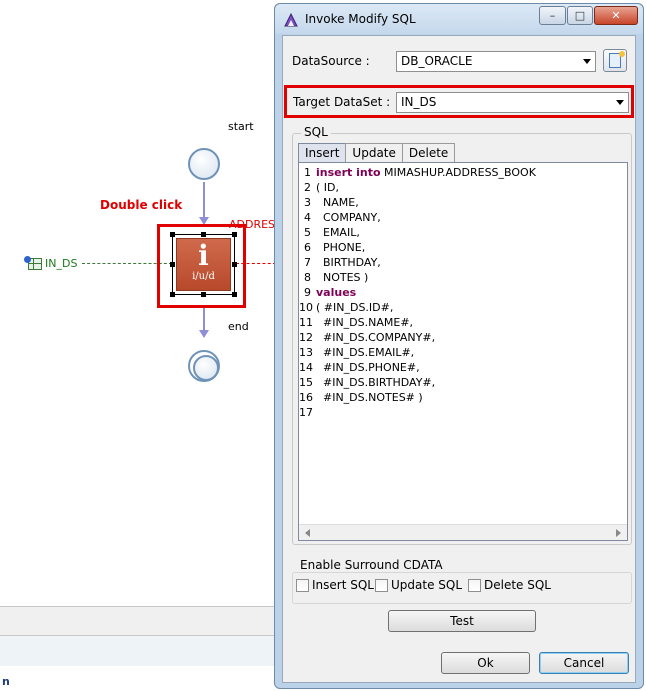 The height and width of the screenshot is (691, 646). Describe the element at coordinates (417, 352) in the screenshot. I see `code-line: 13 #IN_DS.EMAIL#,` at that location.